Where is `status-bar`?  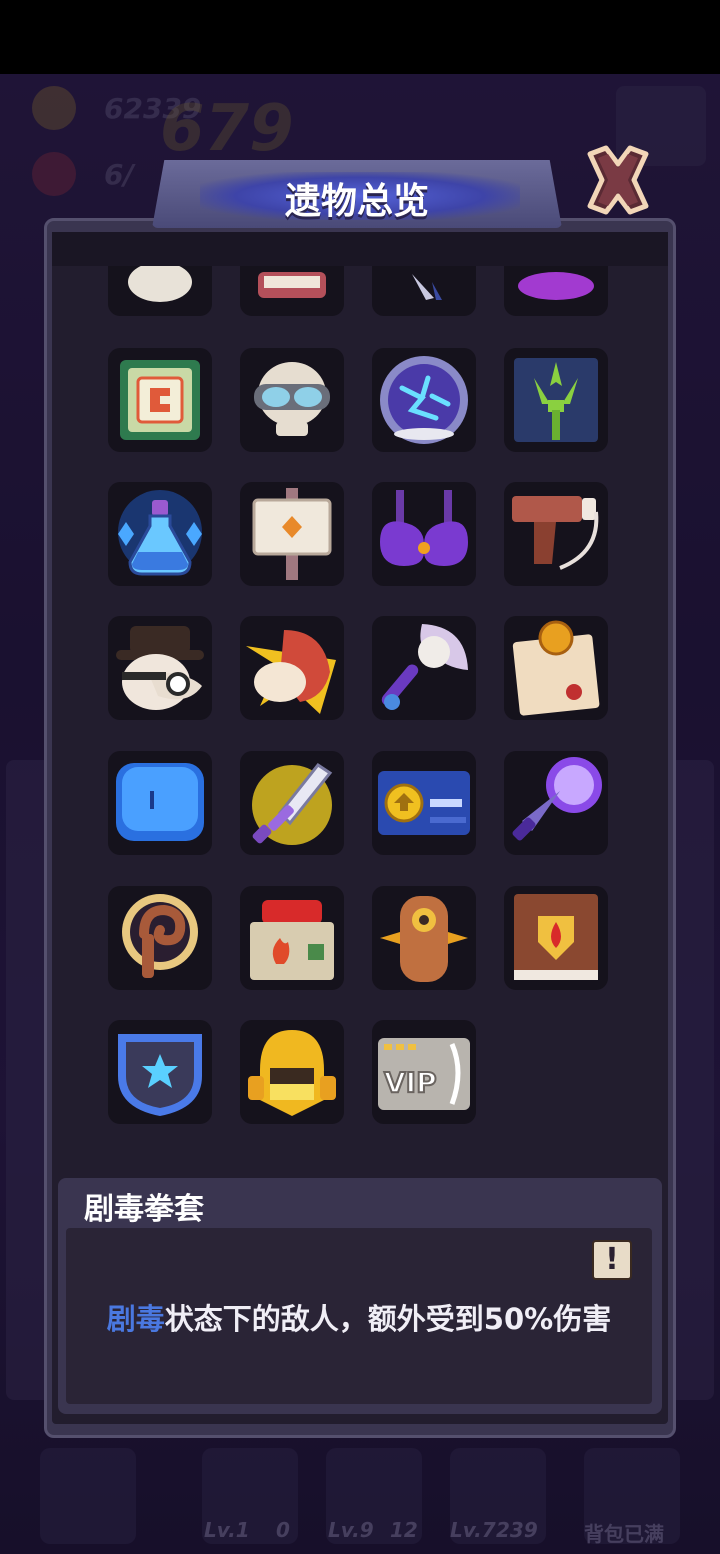
status-bar is located at coordinates (360, 37).